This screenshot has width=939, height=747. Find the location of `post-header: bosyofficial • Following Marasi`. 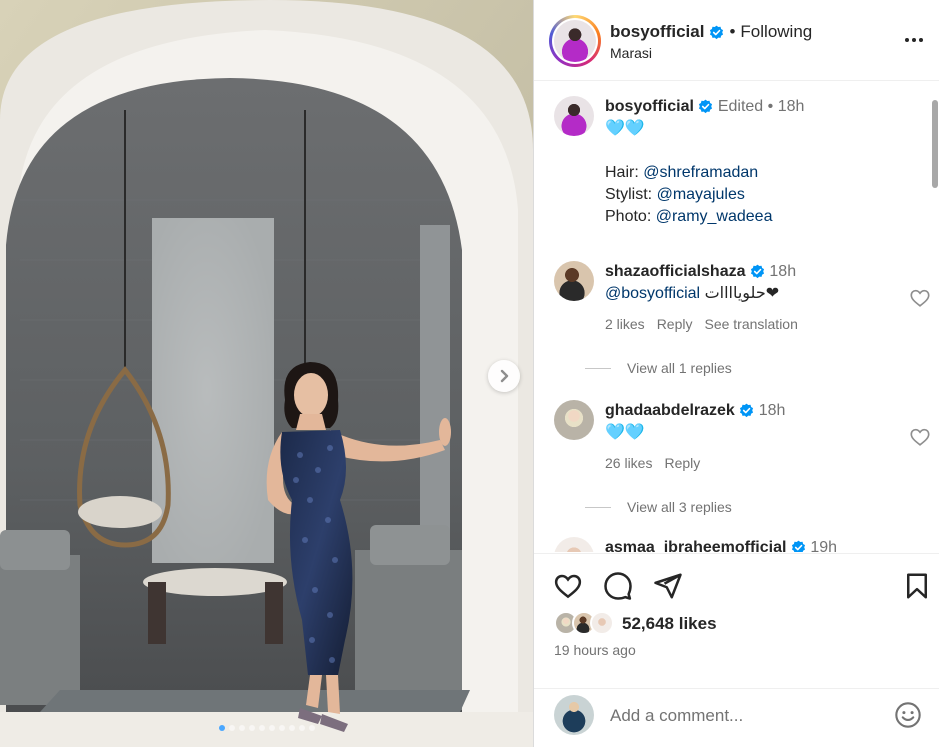

post-header: bosyofficial • Following Marasi is located at coordinates (736, 40).